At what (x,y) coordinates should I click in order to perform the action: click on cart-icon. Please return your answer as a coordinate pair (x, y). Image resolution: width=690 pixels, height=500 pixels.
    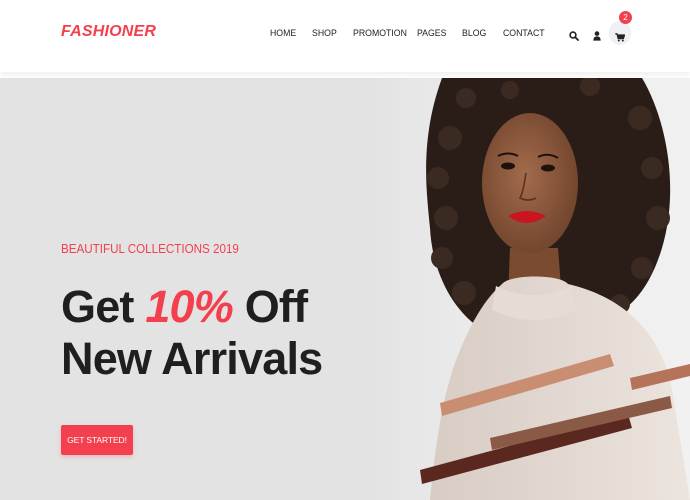
    Looking at the image, I should click on (620, 38).